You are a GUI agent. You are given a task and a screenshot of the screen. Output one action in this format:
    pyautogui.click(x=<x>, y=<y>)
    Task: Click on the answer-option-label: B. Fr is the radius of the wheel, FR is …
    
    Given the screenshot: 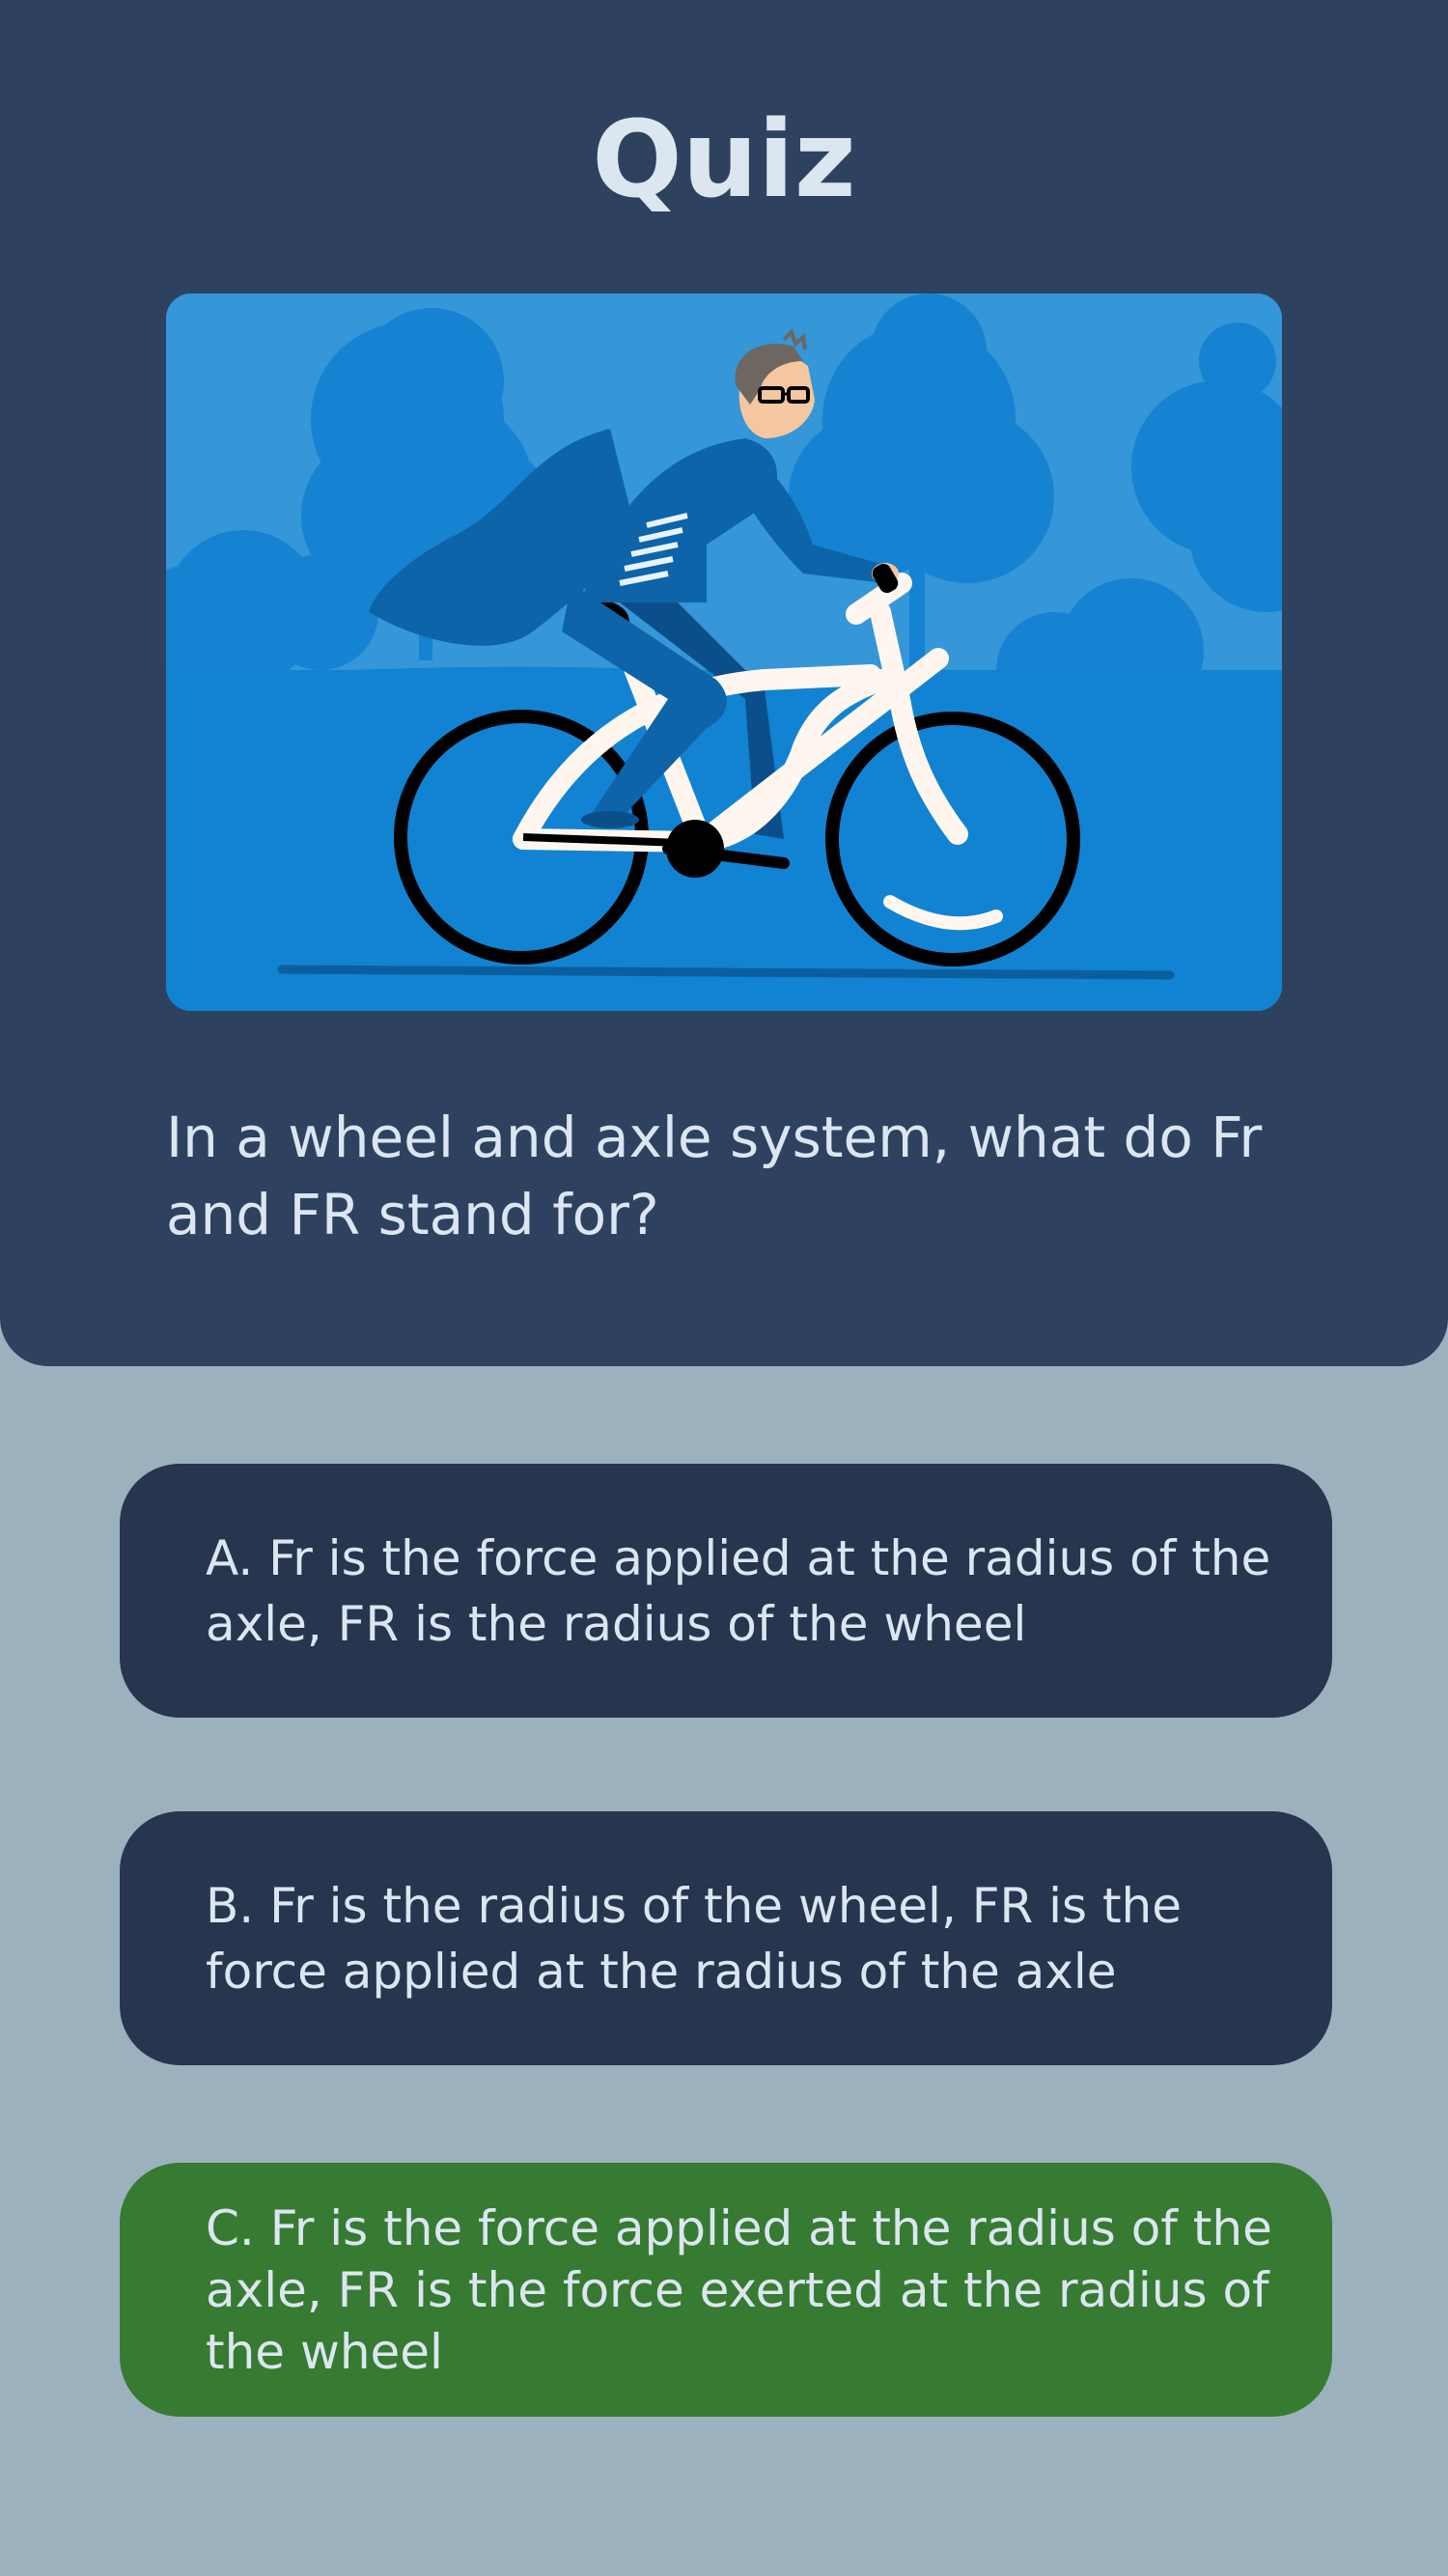 What is the action you would take?
    pyautogui.click(x=695, y=1939)
    